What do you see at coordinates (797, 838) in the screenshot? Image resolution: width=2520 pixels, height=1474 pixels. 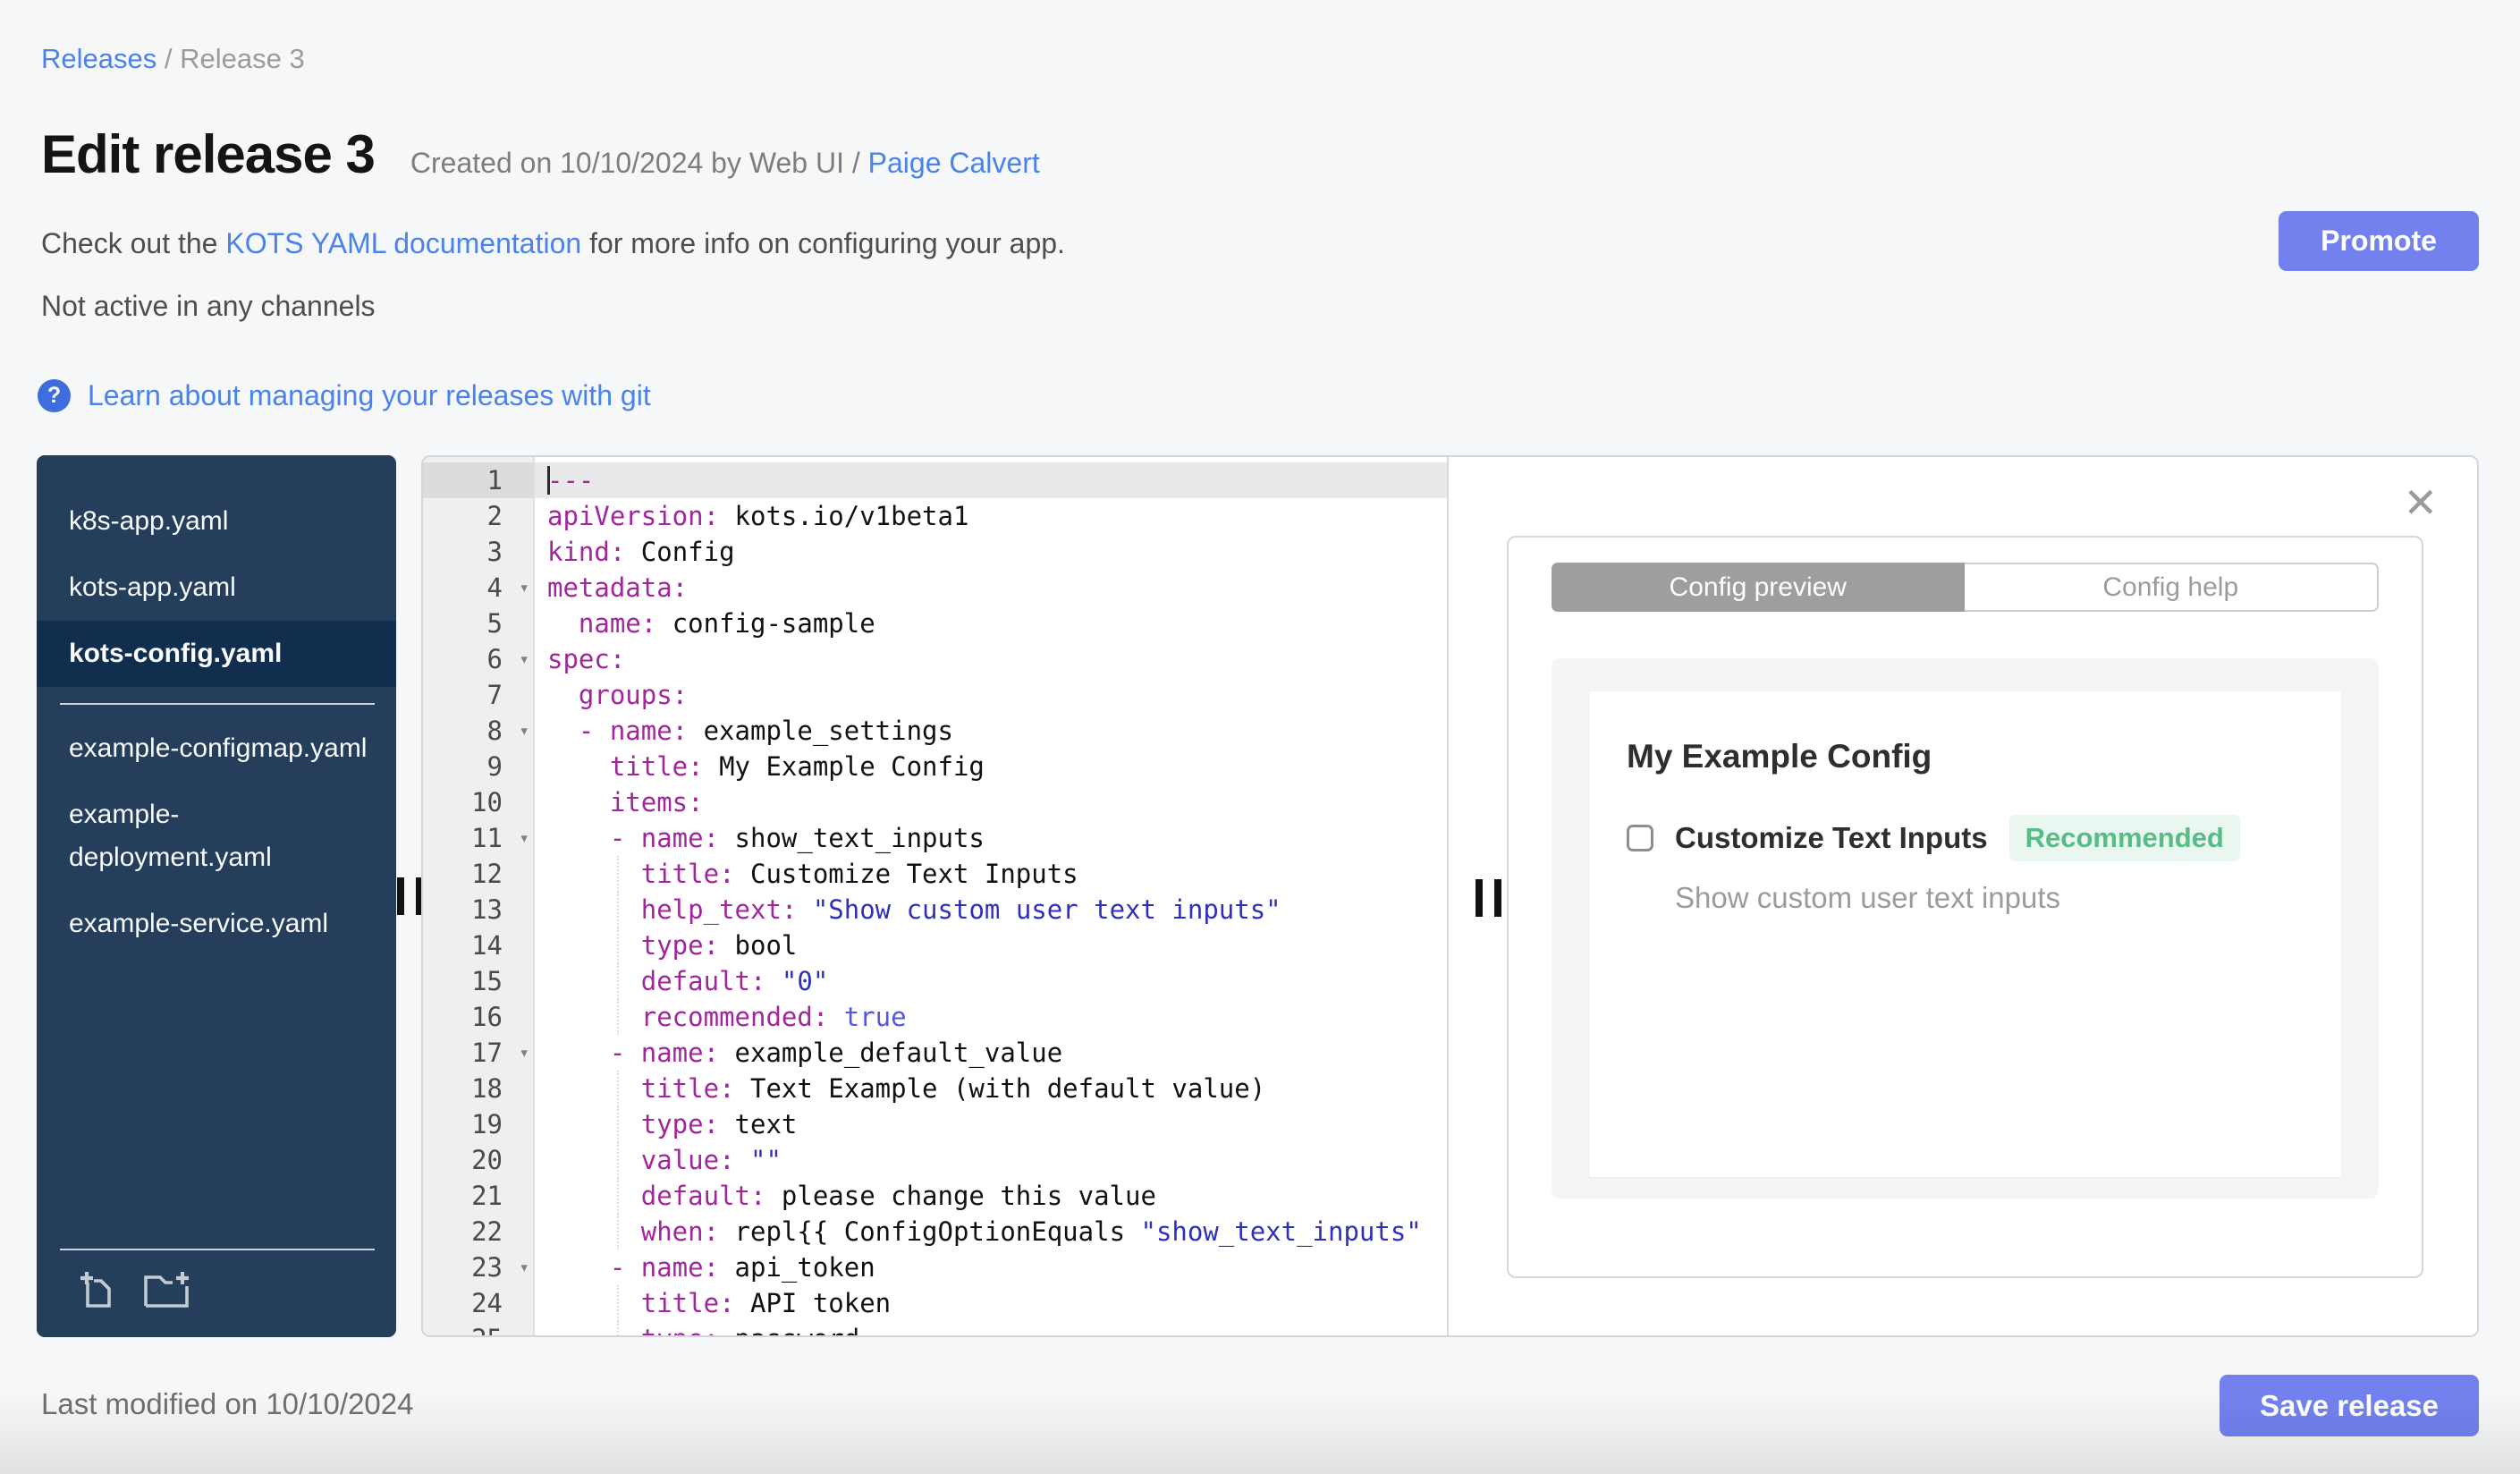 I see `code-line: - name: show_text_inputs` at bounding box center [797, 838].